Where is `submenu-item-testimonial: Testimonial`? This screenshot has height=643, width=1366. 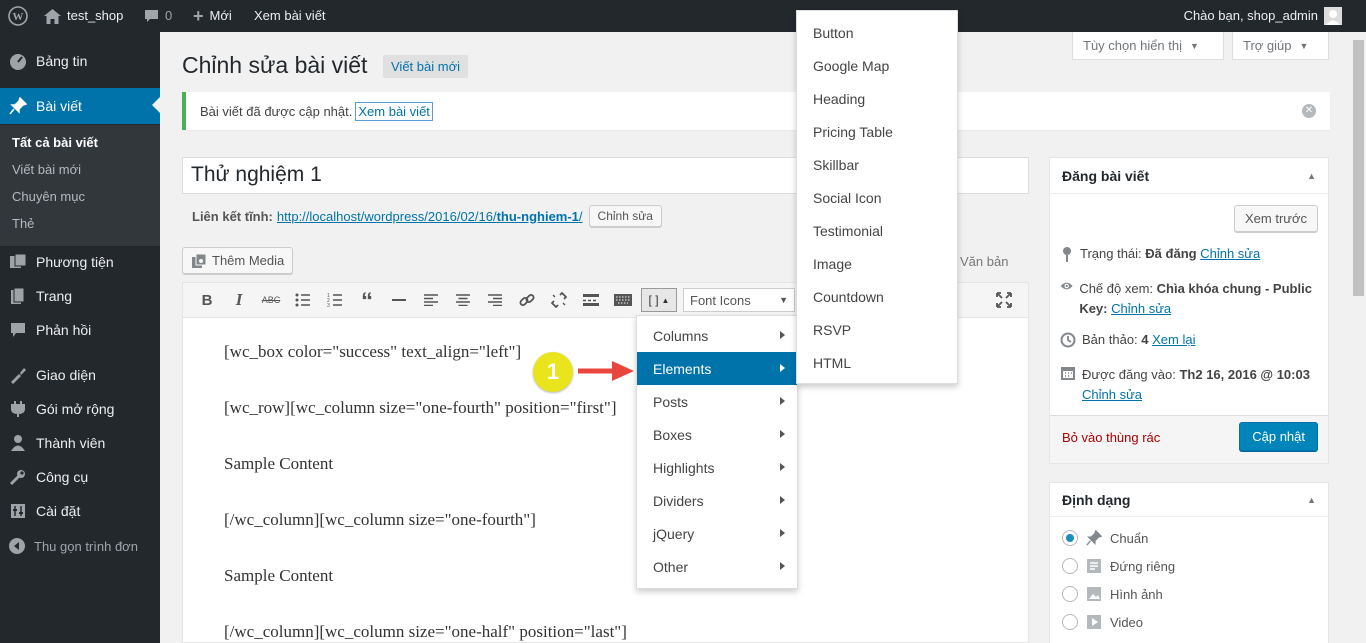 submenu-item-testimonial: Testimonial is located at coordinates (877, 230).